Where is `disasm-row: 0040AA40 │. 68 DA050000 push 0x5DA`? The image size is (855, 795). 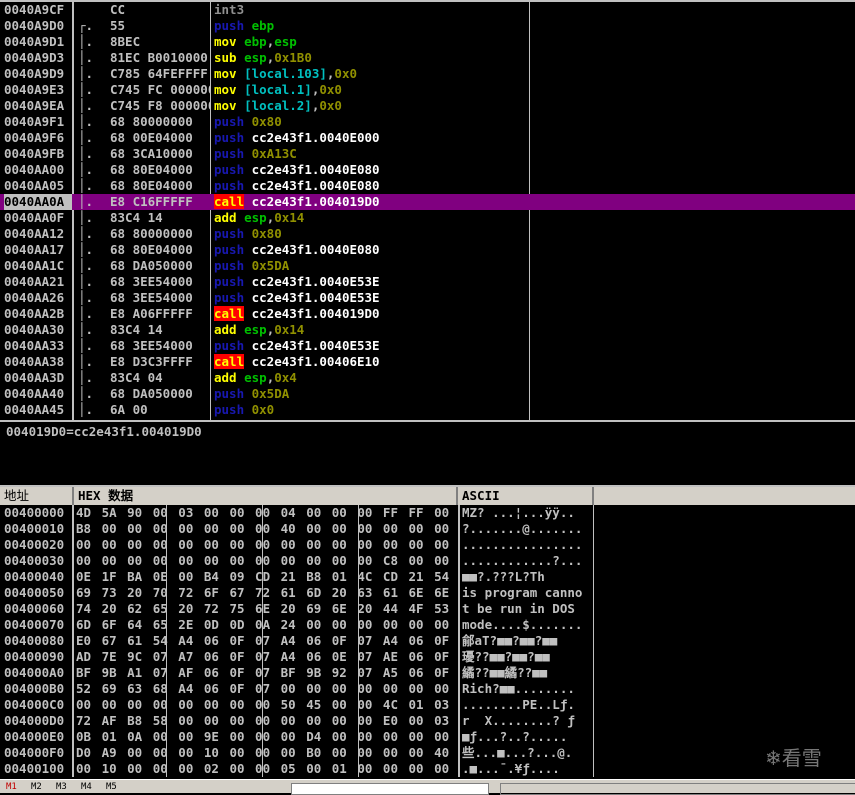
disasm-row: 0040AA40 │. 68 DA050000 push 0x5DA is located at coordinates (427, 394).